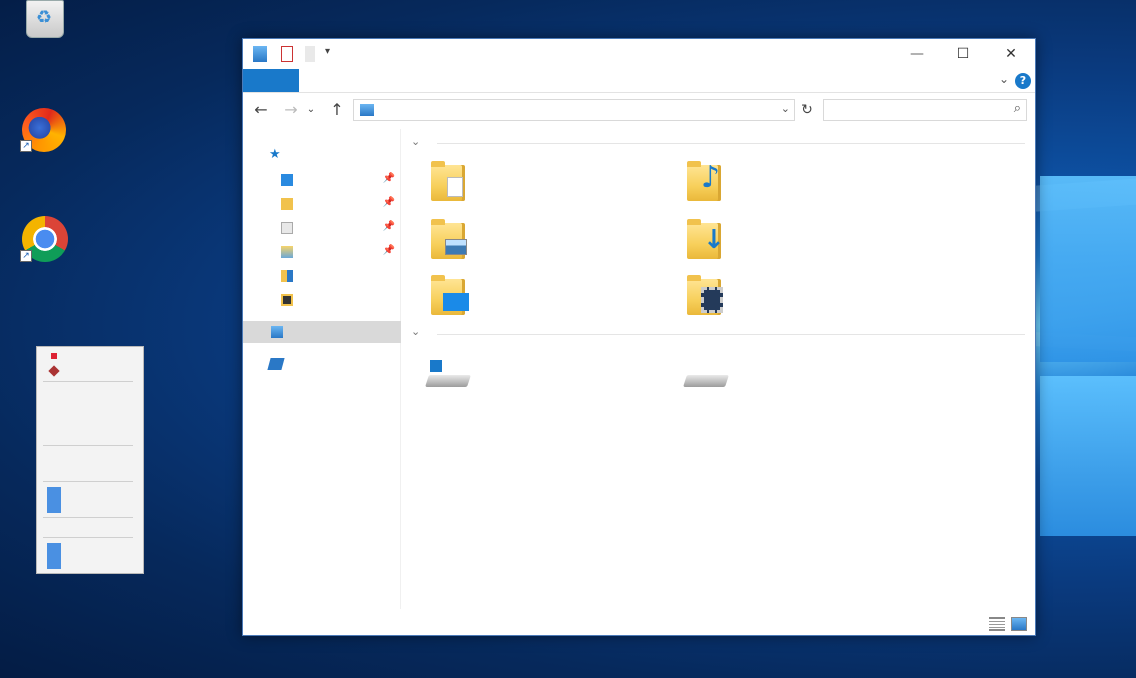 The image size is (1136, 678). What do you see at coordinates (639, 81) in the screenshot?
I see `ribbon: ⌄ ?` at bounding box center [639, 81].